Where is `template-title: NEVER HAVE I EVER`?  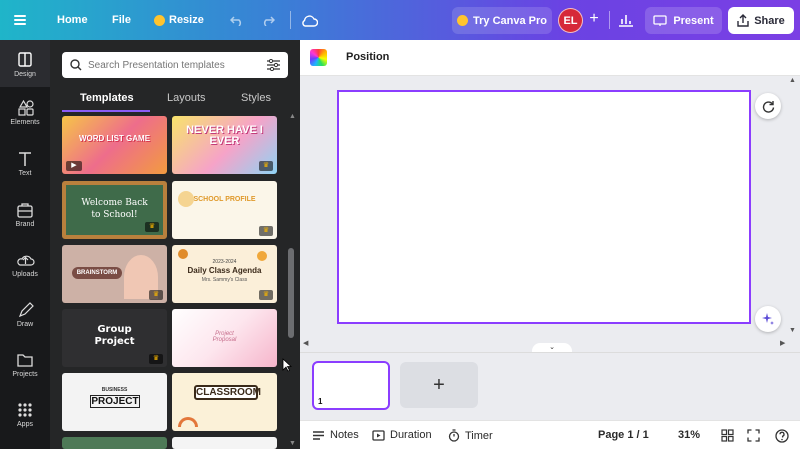
template-title: NEVER HAVE I EVER is located at coordinates (224, 135).